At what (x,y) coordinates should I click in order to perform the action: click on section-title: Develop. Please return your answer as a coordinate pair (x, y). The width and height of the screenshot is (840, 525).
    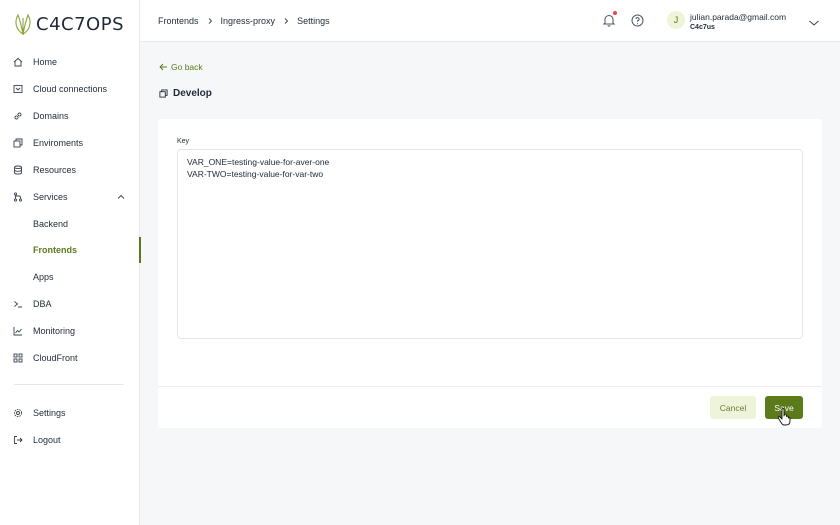
    Looking at the image, I should click on (185, 93).